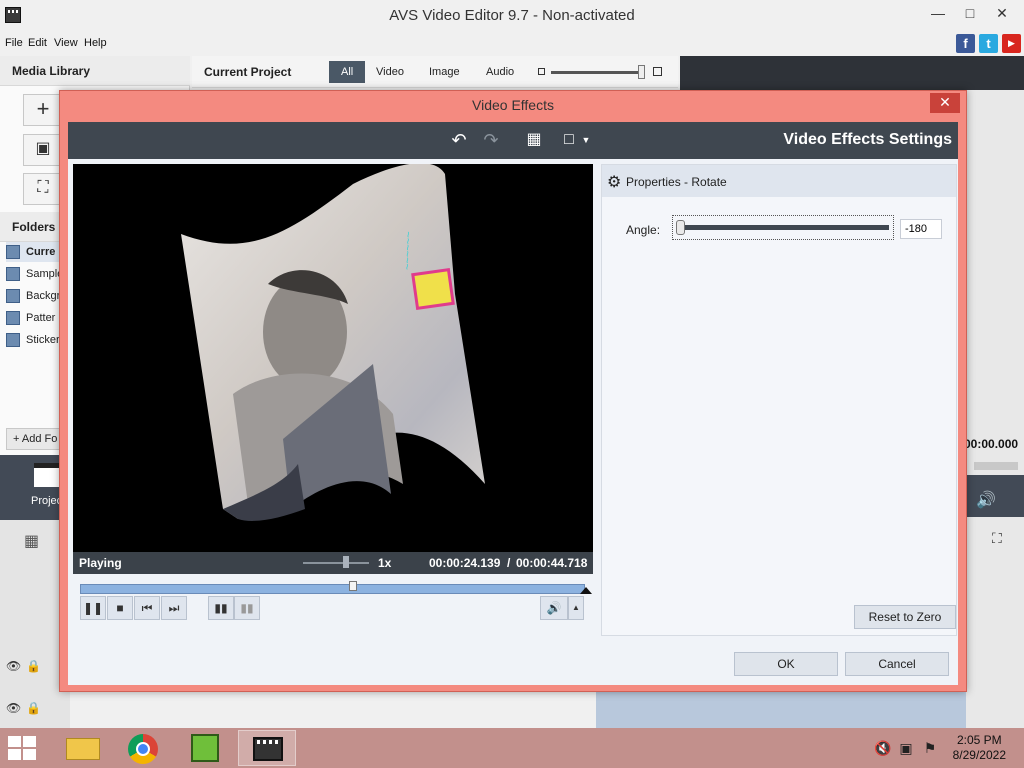 The image size is (1024, 768). I want to click on timeline-scrollbar, so click(996, 466).